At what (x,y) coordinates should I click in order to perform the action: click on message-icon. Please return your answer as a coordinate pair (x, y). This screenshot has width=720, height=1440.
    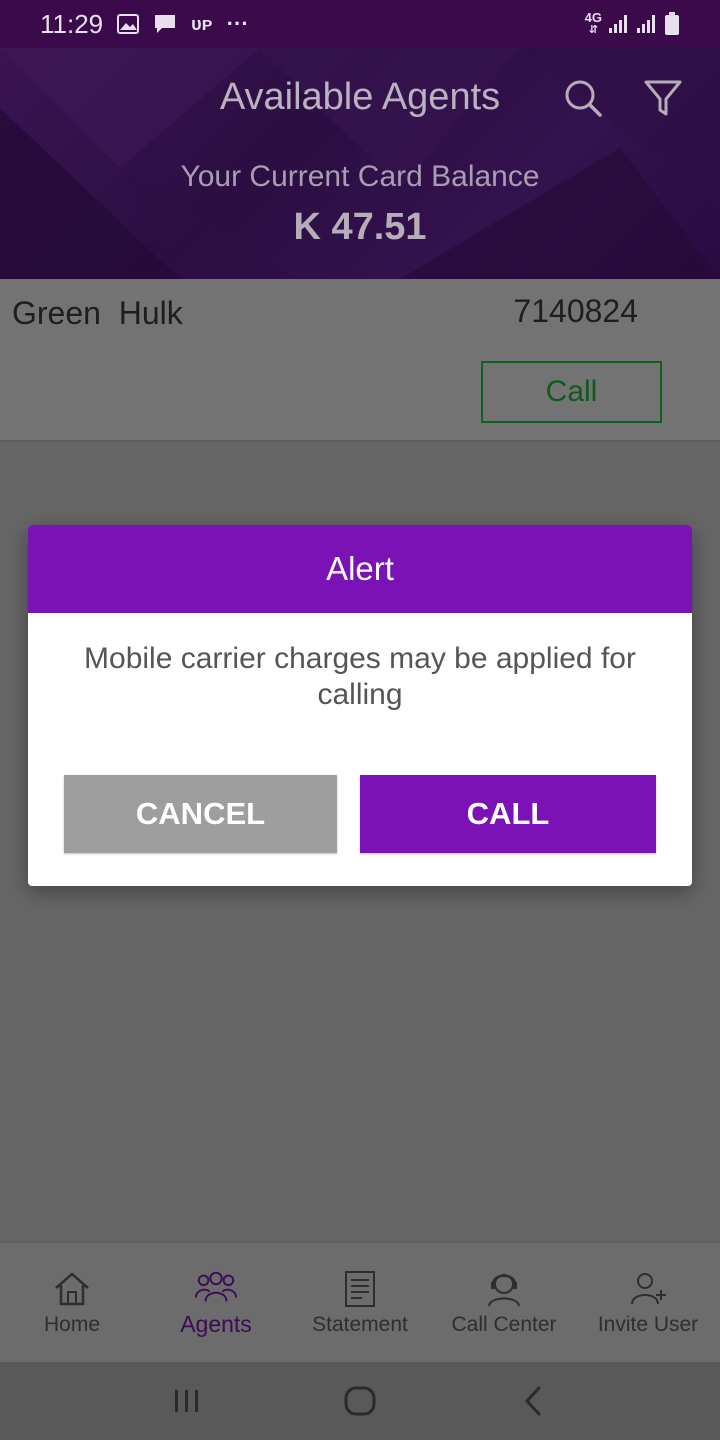
    Looking at the image, I should click on (165, 24).